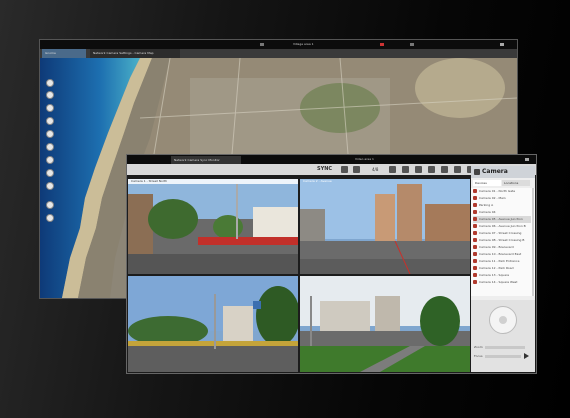 This screenshot has width=570, height=418. I want to click on list-item: Camera 10 - Boulevard East, so click(502, 254).